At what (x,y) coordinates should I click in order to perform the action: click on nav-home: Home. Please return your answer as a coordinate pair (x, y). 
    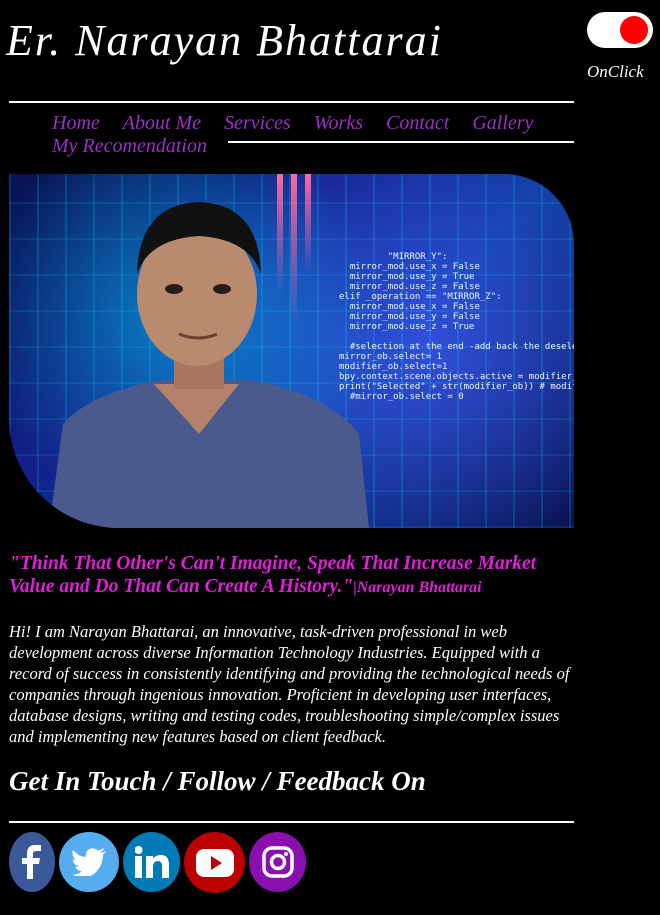
    Looking at the image, I should click on (76, 123).